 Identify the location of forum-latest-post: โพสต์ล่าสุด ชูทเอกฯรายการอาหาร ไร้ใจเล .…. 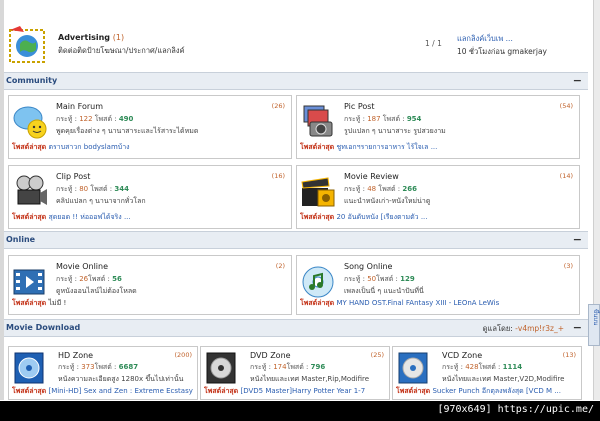
(438, 147).